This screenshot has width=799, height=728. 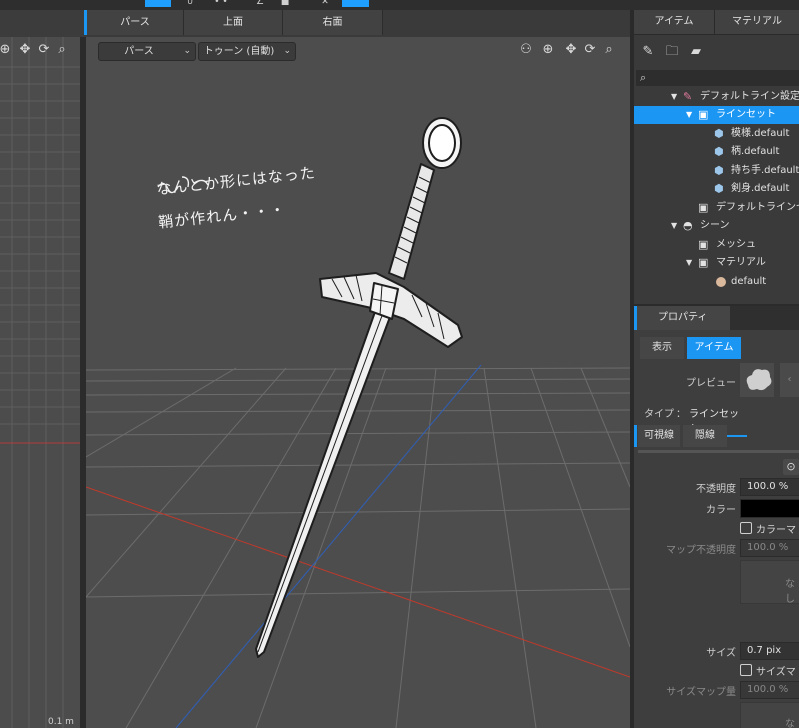 What do you see at coordinates (714, 348) in the screenshot?
I see `tab-item-properties: アイテム` at bounding box center [714, 348].